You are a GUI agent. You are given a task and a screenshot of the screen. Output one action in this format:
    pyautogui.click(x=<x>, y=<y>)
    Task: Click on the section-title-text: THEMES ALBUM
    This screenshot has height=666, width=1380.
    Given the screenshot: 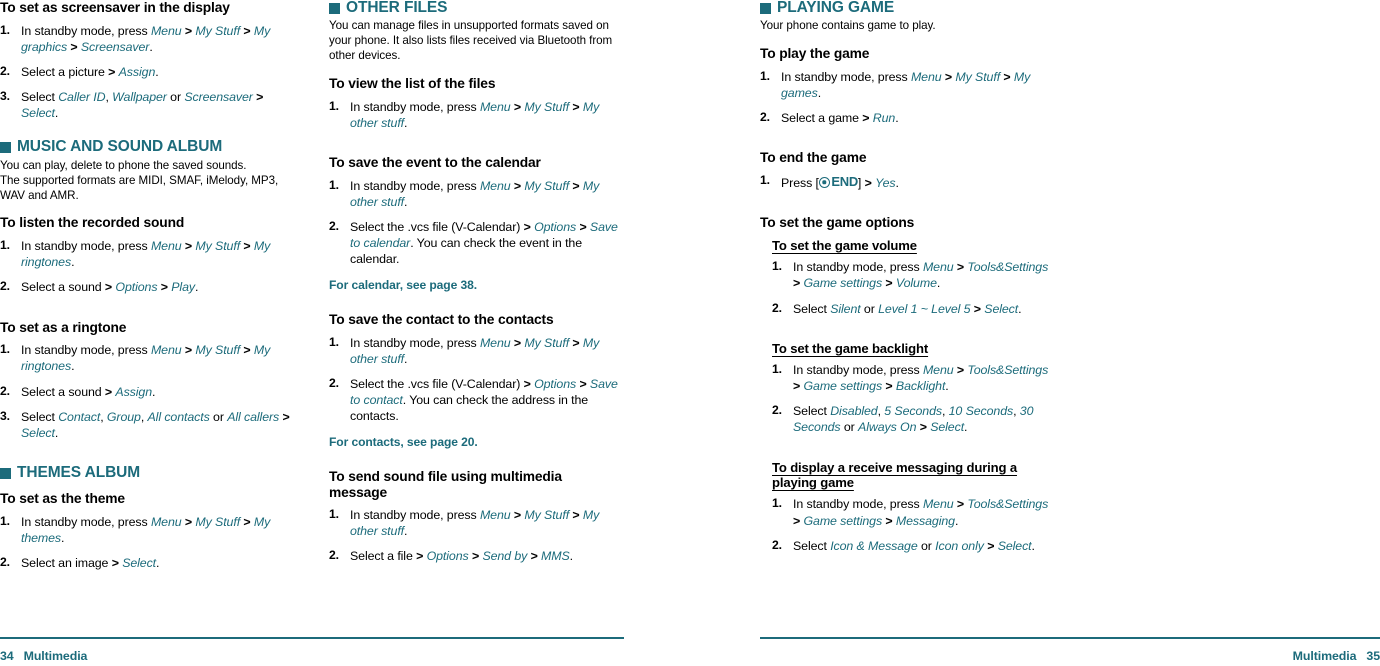 What is the action you would take?
    pyautogui.click(x=79, y=472)
    